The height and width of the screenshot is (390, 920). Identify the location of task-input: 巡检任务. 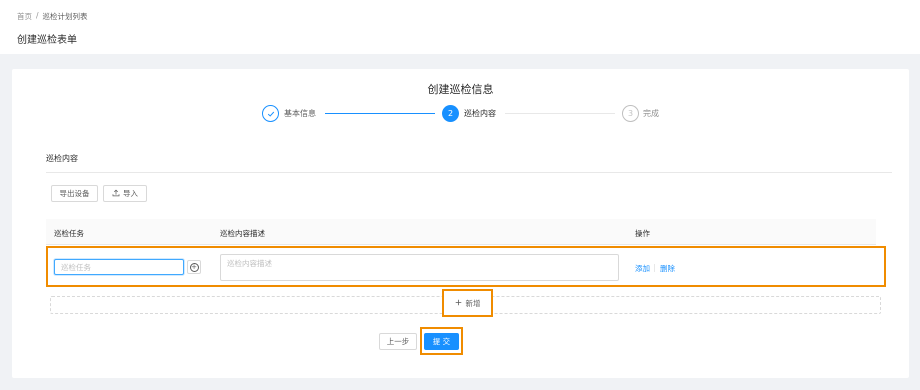
(119, 267).